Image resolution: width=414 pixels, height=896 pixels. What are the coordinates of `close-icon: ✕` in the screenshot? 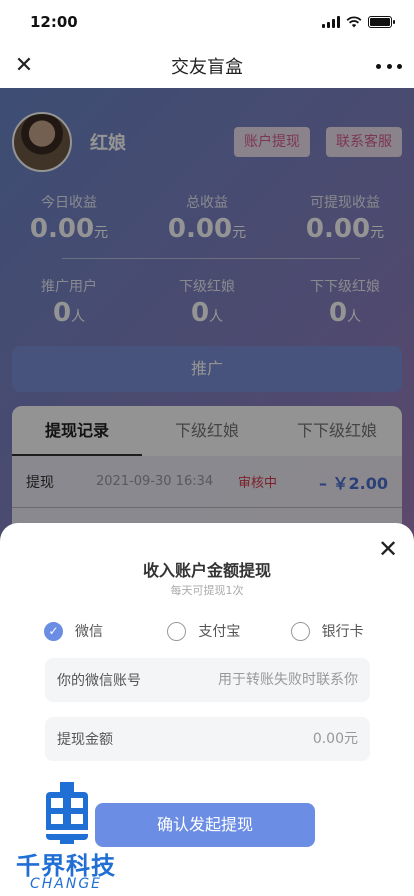 It's located at (24, 66).